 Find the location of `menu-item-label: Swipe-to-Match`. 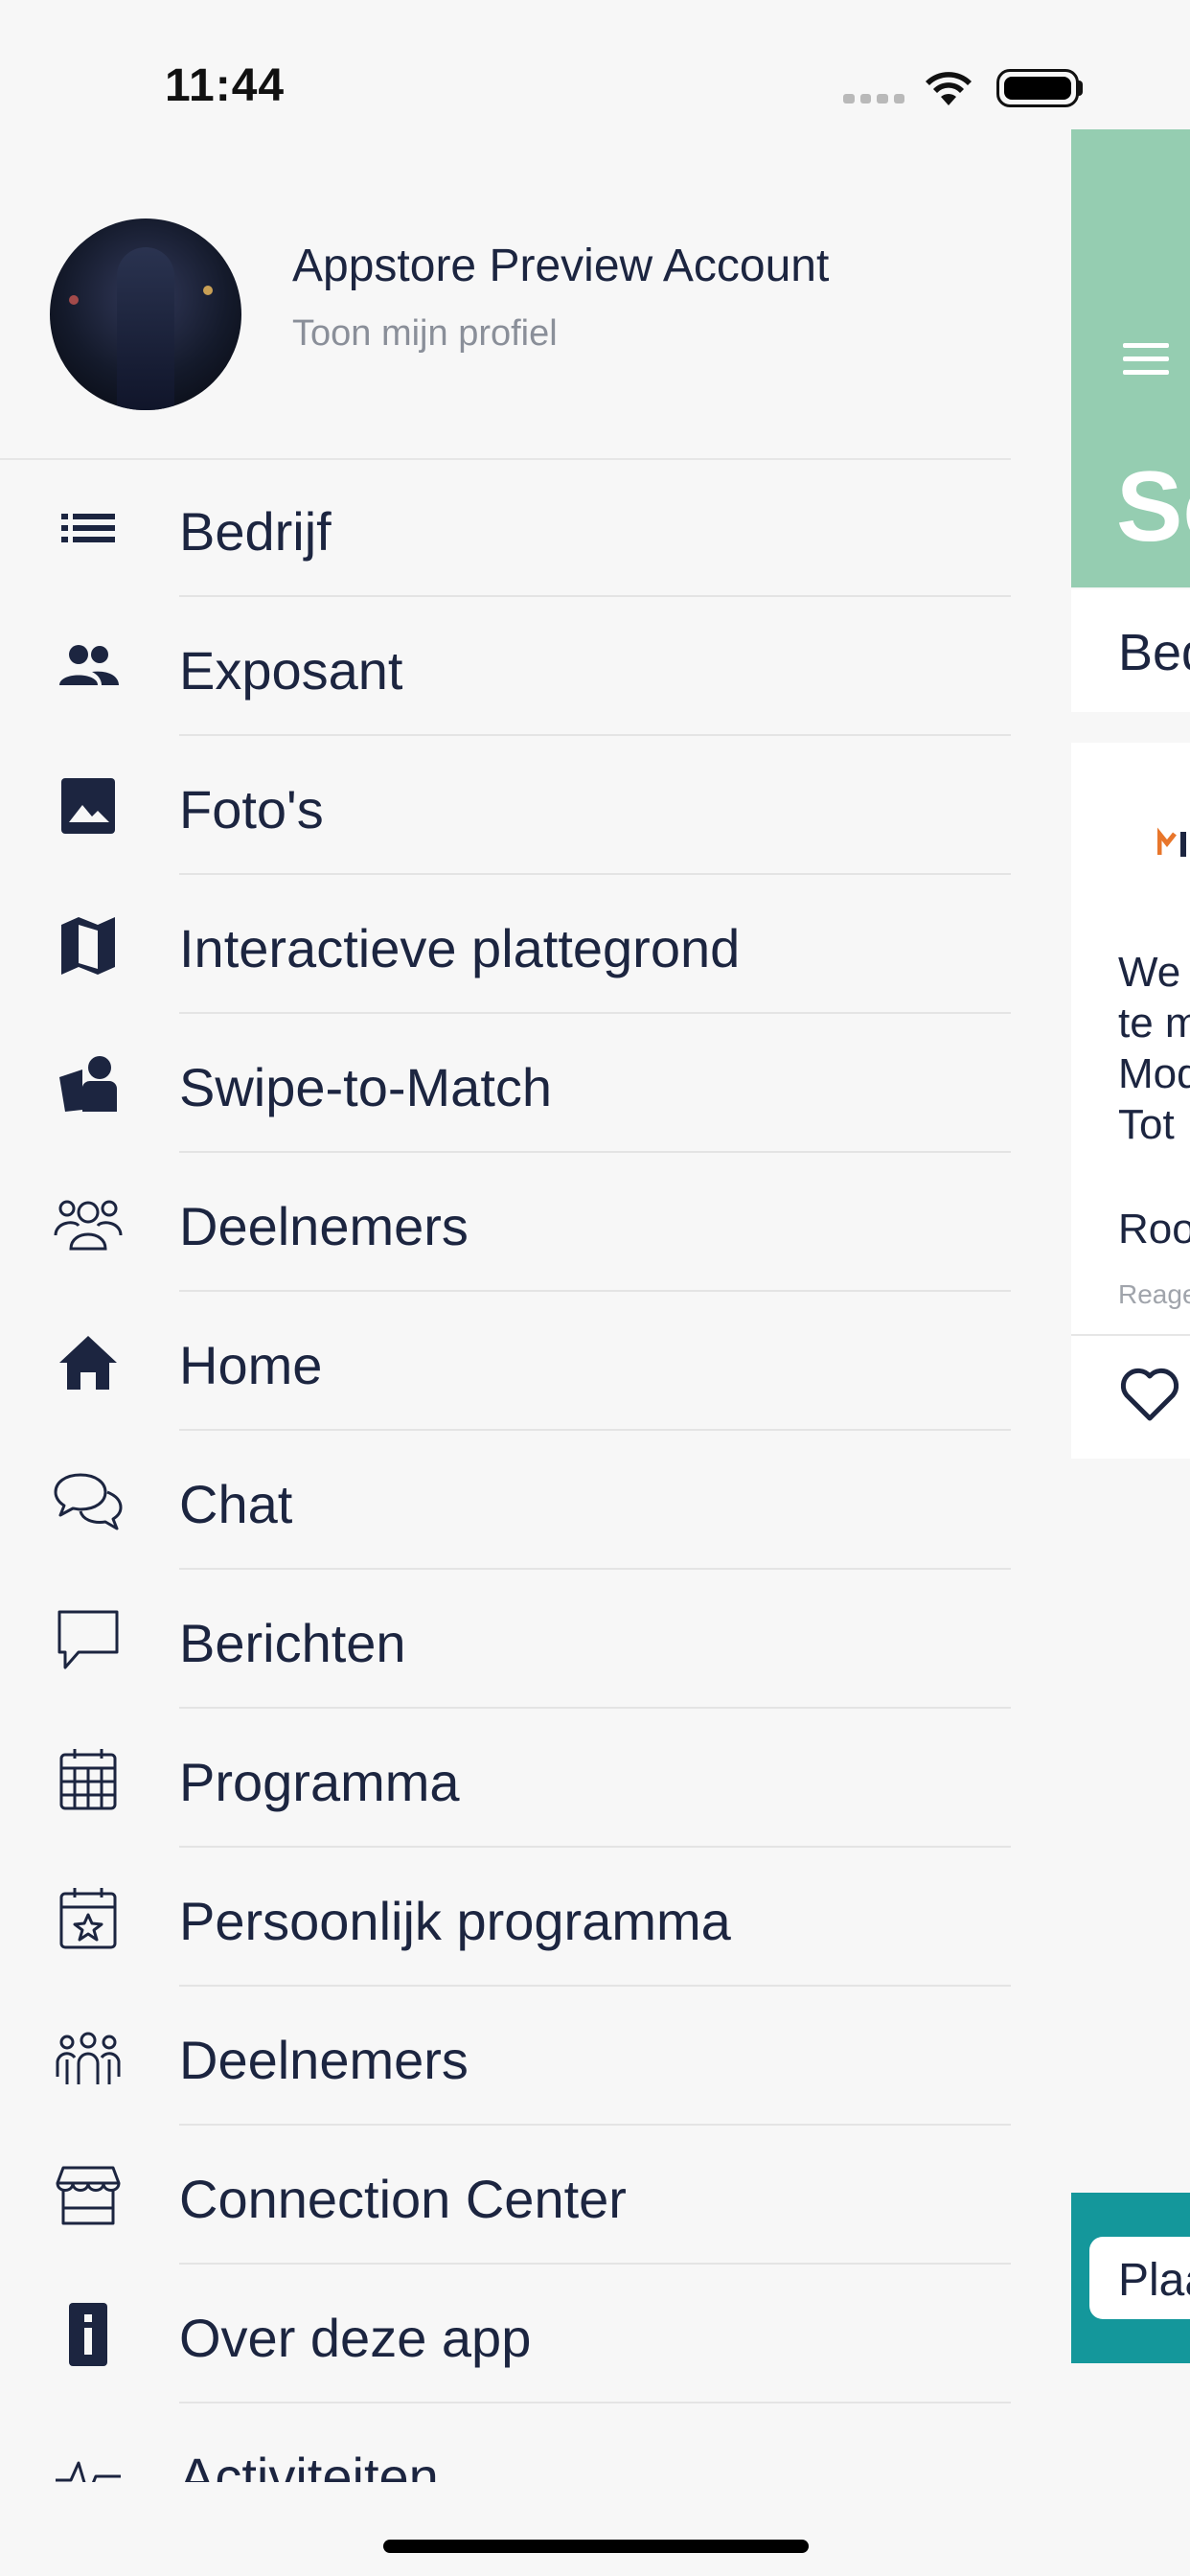

menu-item-label: Swipe-to-Match is located at coordinates (366, 1087).